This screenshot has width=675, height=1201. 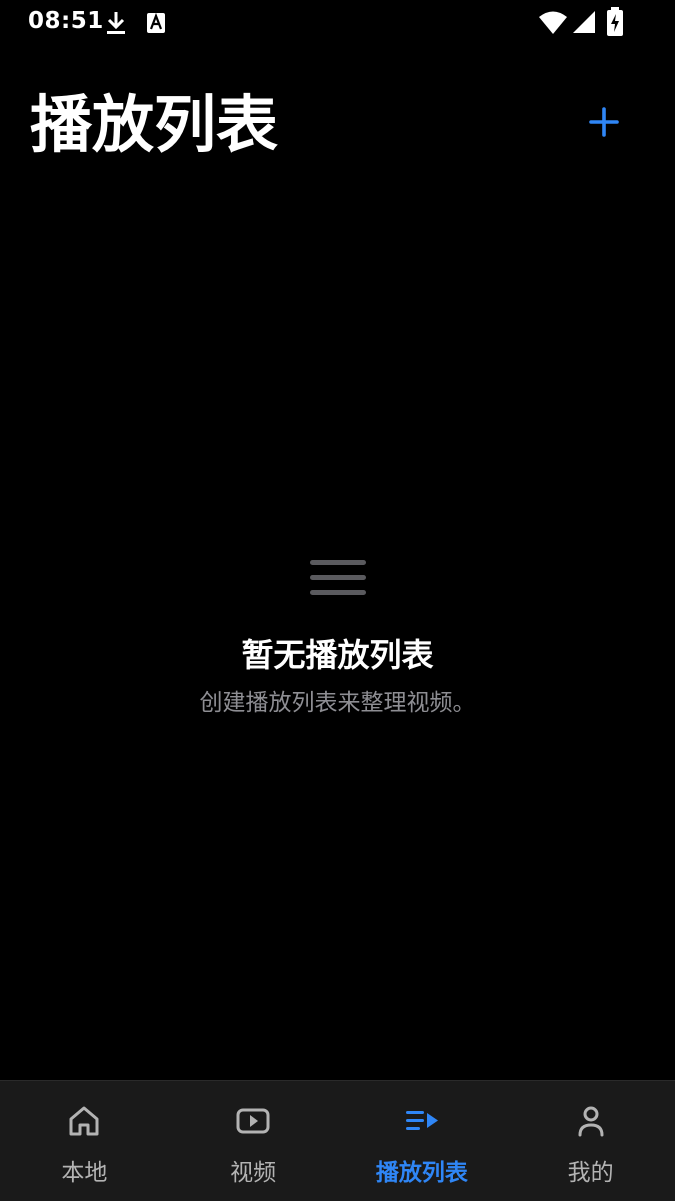 What do you see at coordinates (590, 1173) in the screenshot?
I see `nav-label-mine: 我的` at bounding box center [590, 1173].